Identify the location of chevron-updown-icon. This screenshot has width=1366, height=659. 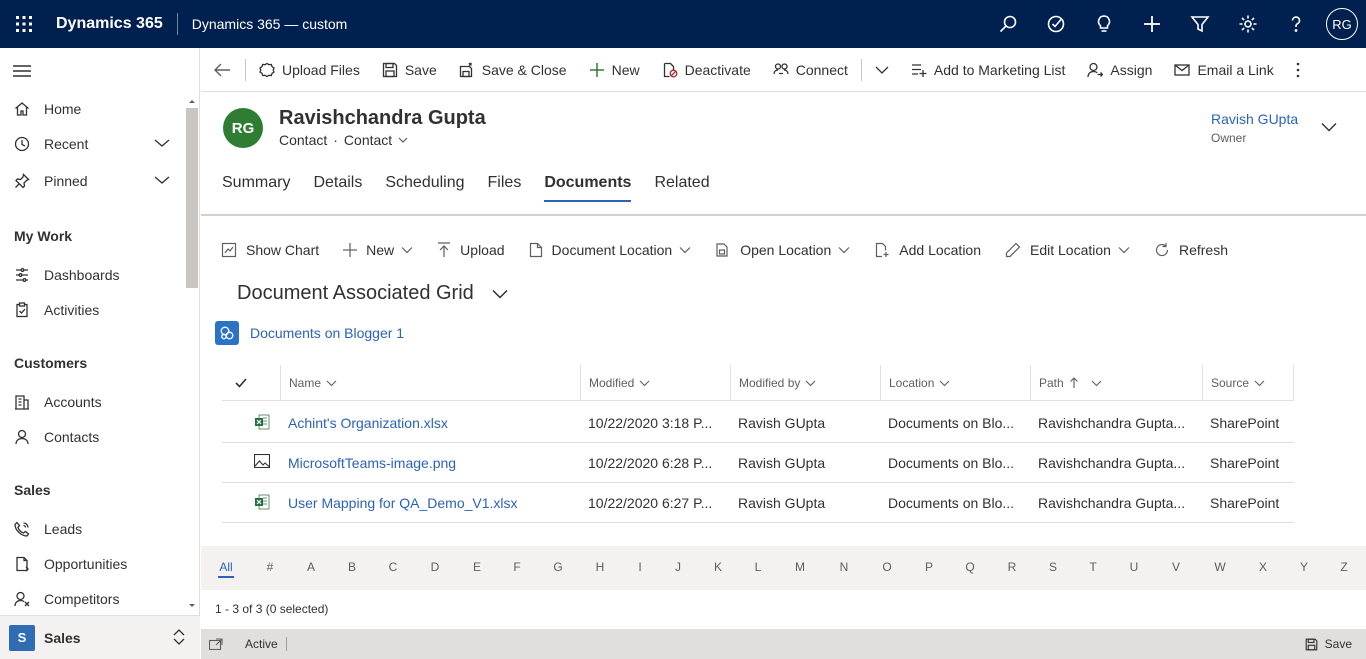
(179, 637).